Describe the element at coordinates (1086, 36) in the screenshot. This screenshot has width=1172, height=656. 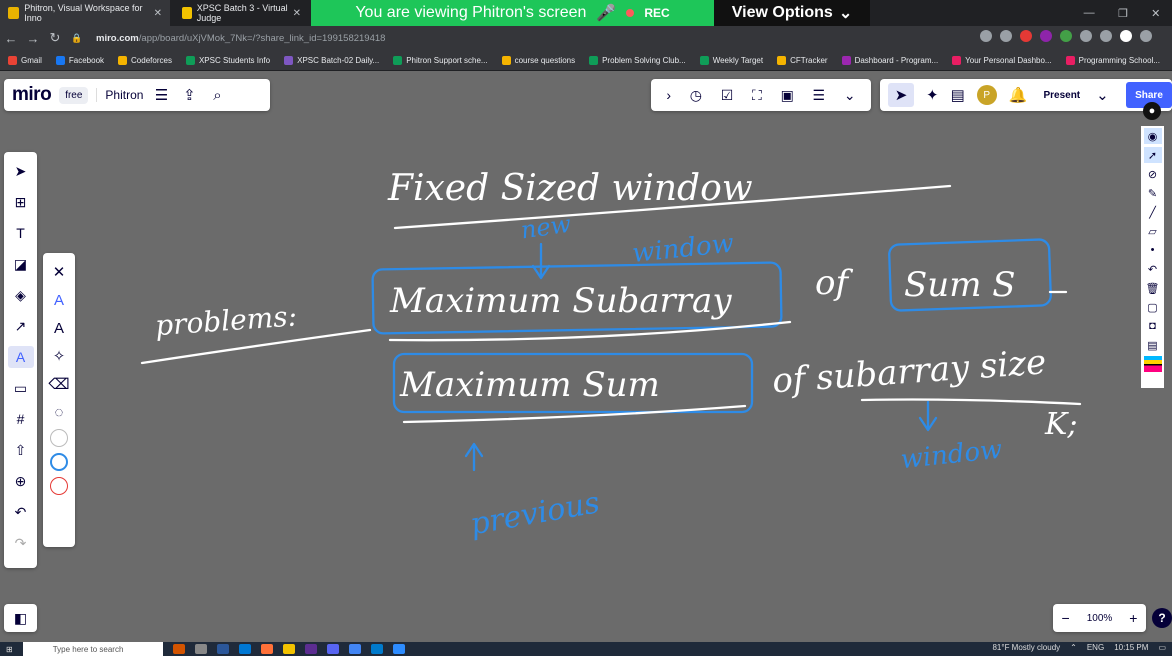
I see `puzzle-icon` at that location.